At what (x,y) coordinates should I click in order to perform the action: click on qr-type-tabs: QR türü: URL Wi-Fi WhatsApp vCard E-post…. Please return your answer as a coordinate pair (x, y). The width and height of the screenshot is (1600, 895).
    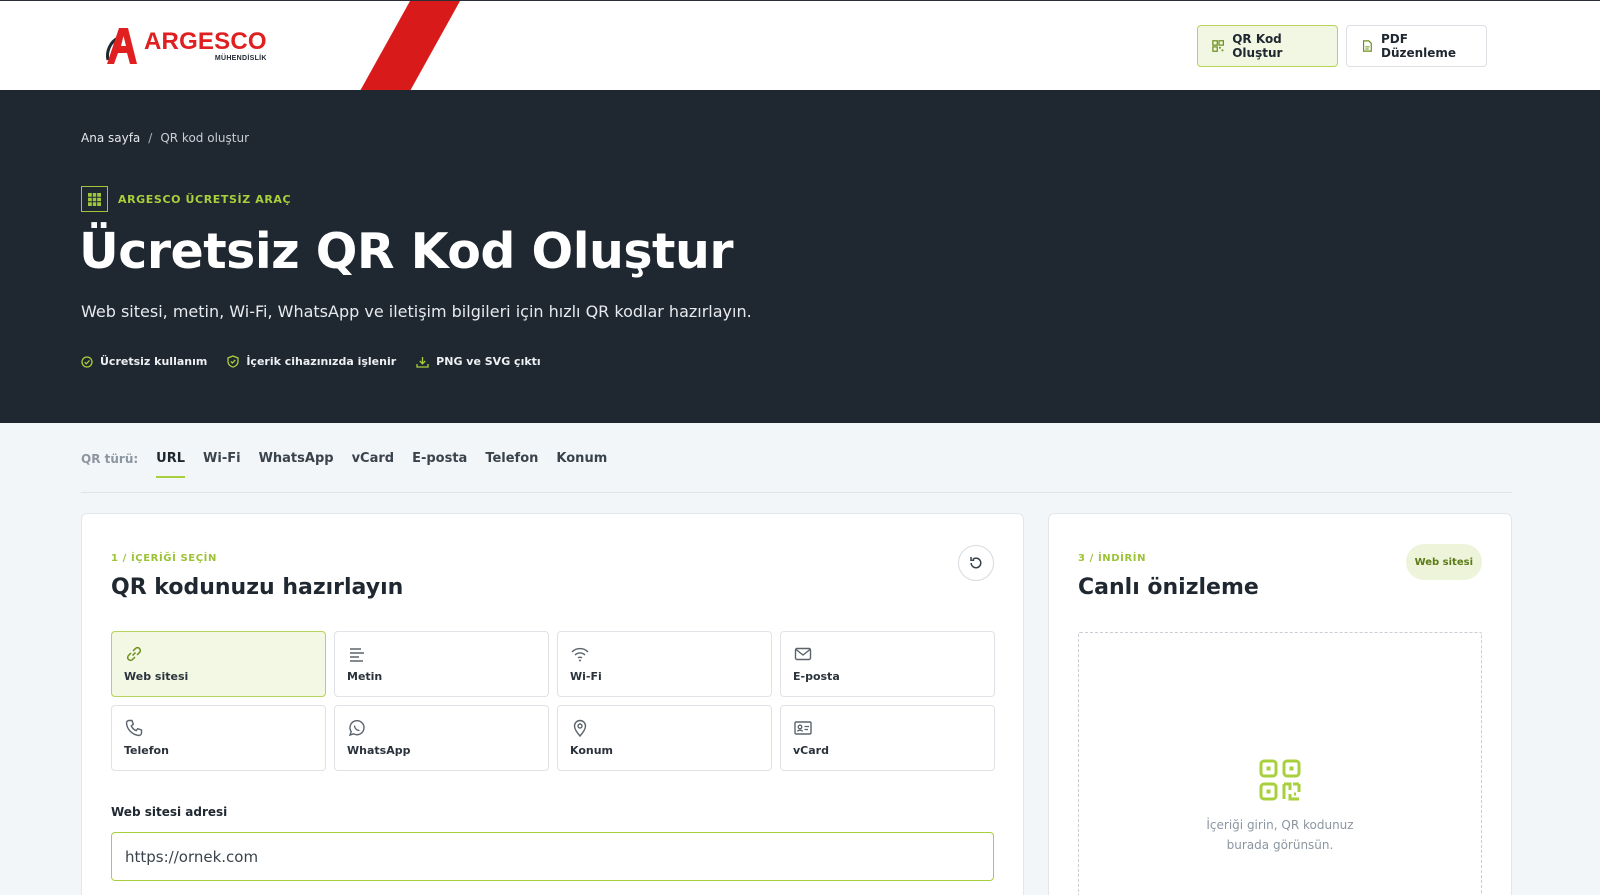
    Looking at the image, I should click on (796, 464).